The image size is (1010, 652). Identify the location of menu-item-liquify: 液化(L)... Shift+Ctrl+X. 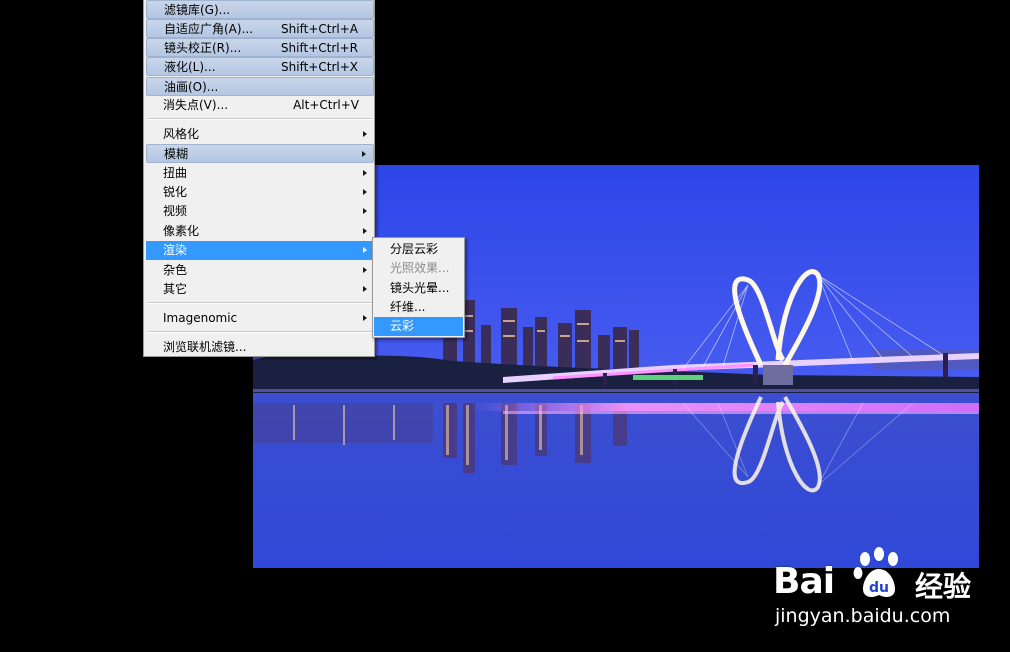
(260, 66).